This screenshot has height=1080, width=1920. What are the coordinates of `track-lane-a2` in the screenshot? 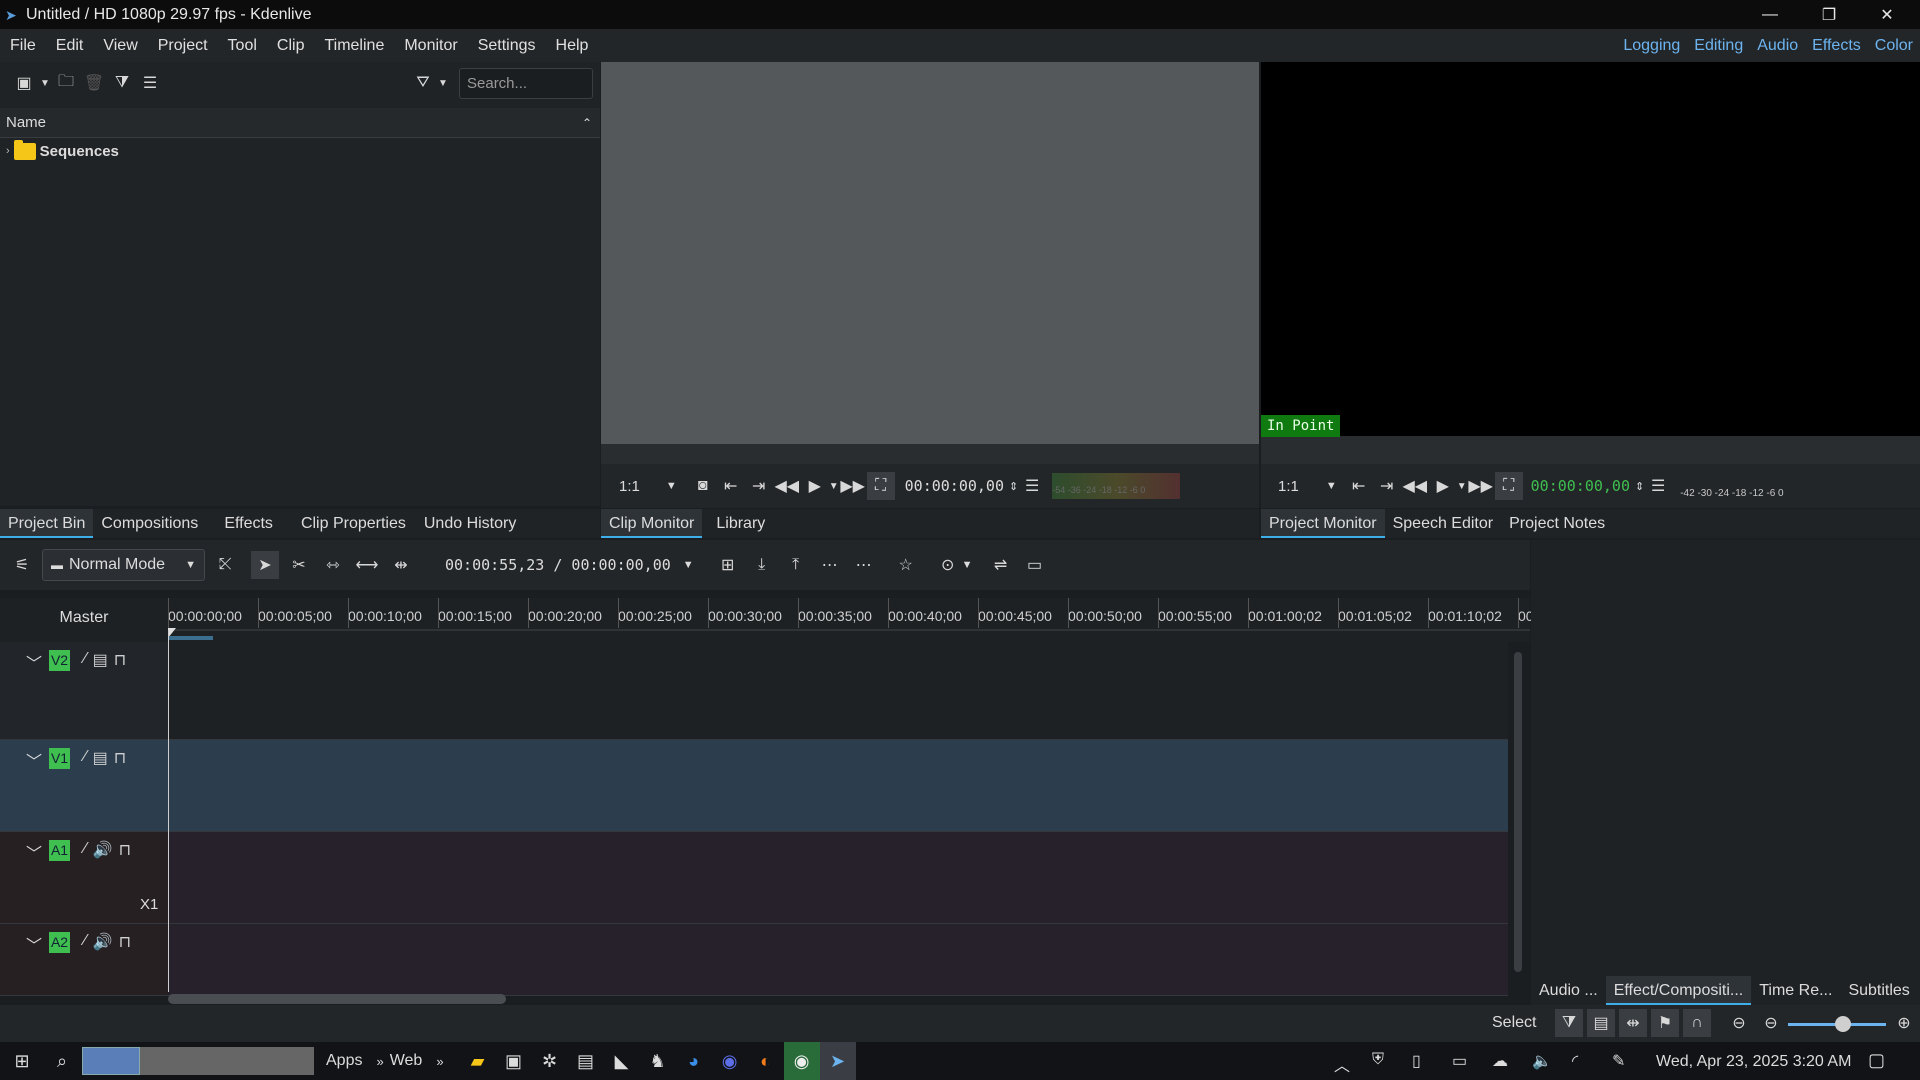 It's located at (838, 960).